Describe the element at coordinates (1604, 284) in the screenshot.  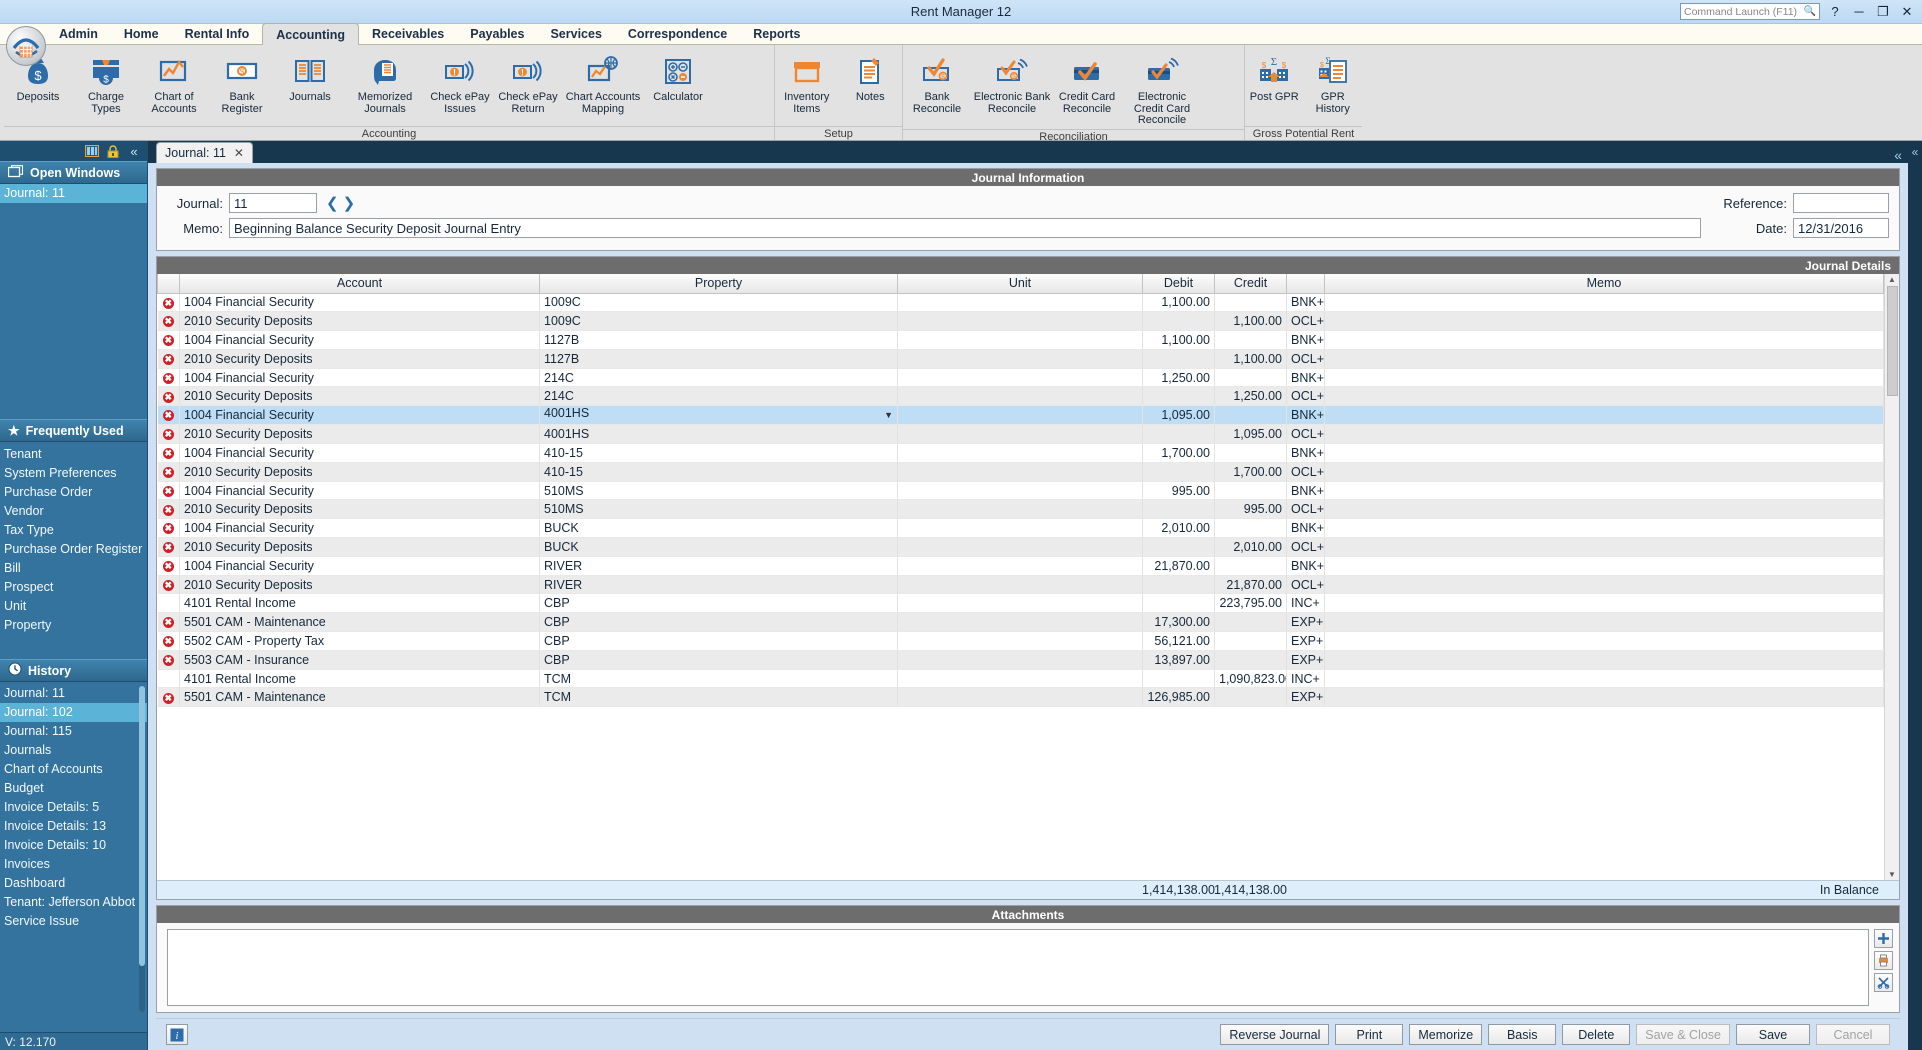
I see `col-memo: Memo` at that location.